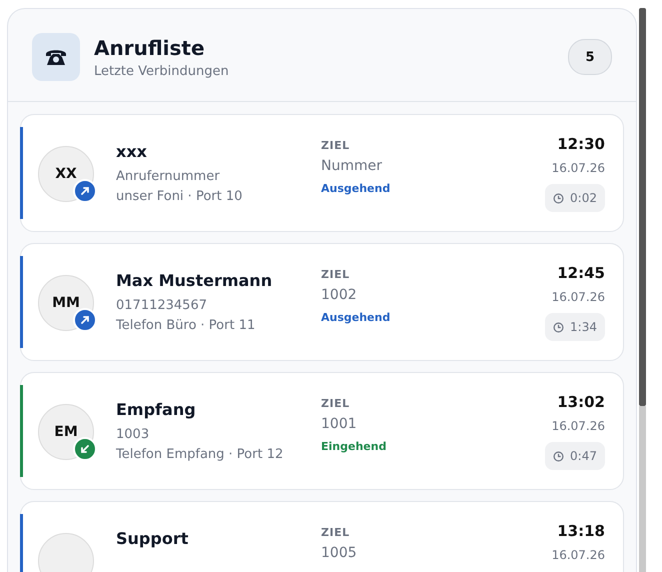 The width and height of the screenshot is (662, 572). Describe the element at coordinates (162, 306) in the screenshot. I see `caller-number: 01711234567` at that location.